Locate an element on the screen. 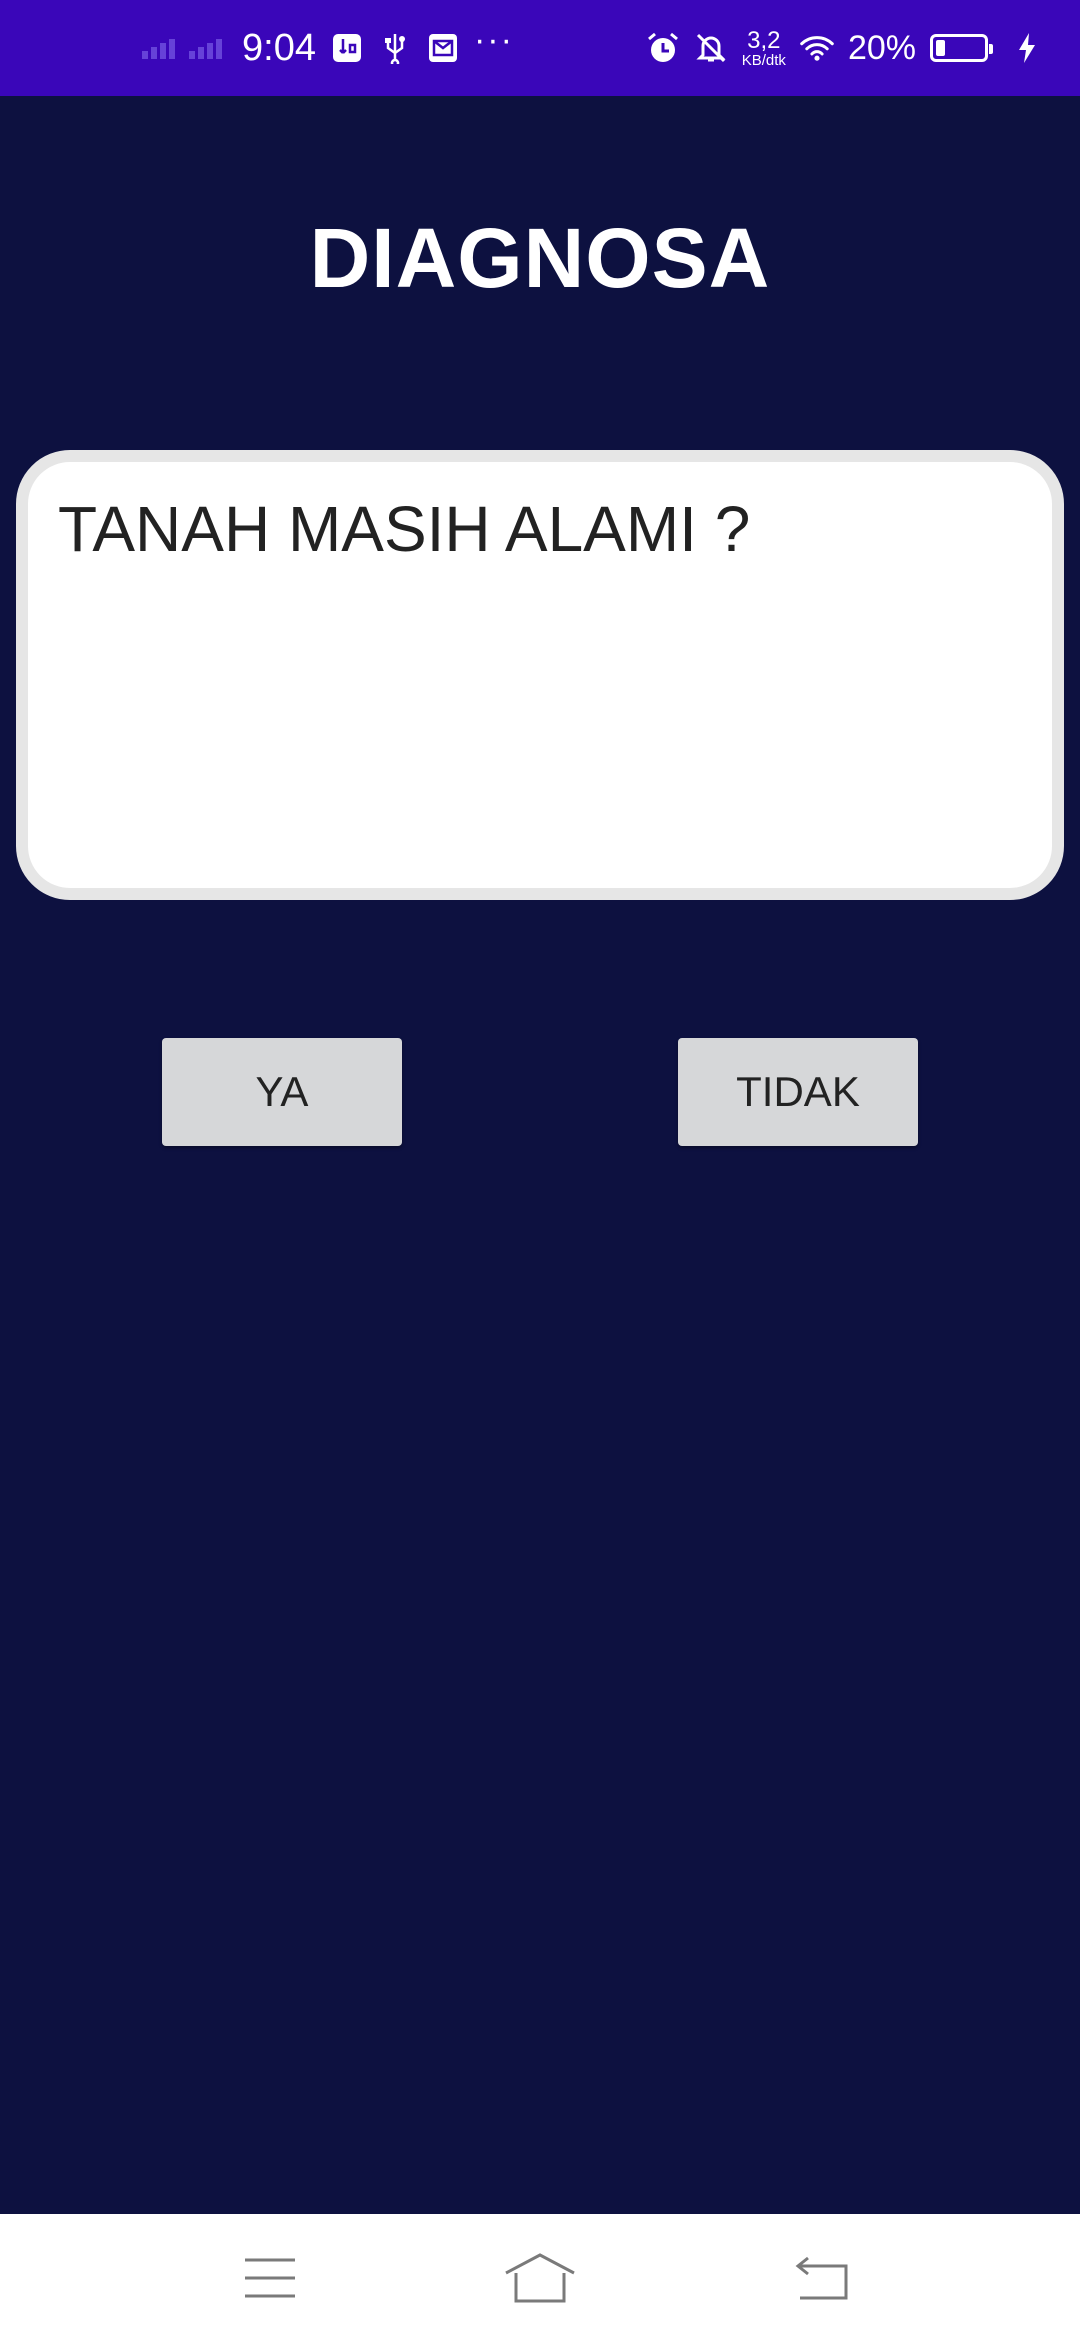 The width and height of the screenshot is (1080, 2340). network-speed: 3,2 KB/dtk is located at coordinates (763, 47).